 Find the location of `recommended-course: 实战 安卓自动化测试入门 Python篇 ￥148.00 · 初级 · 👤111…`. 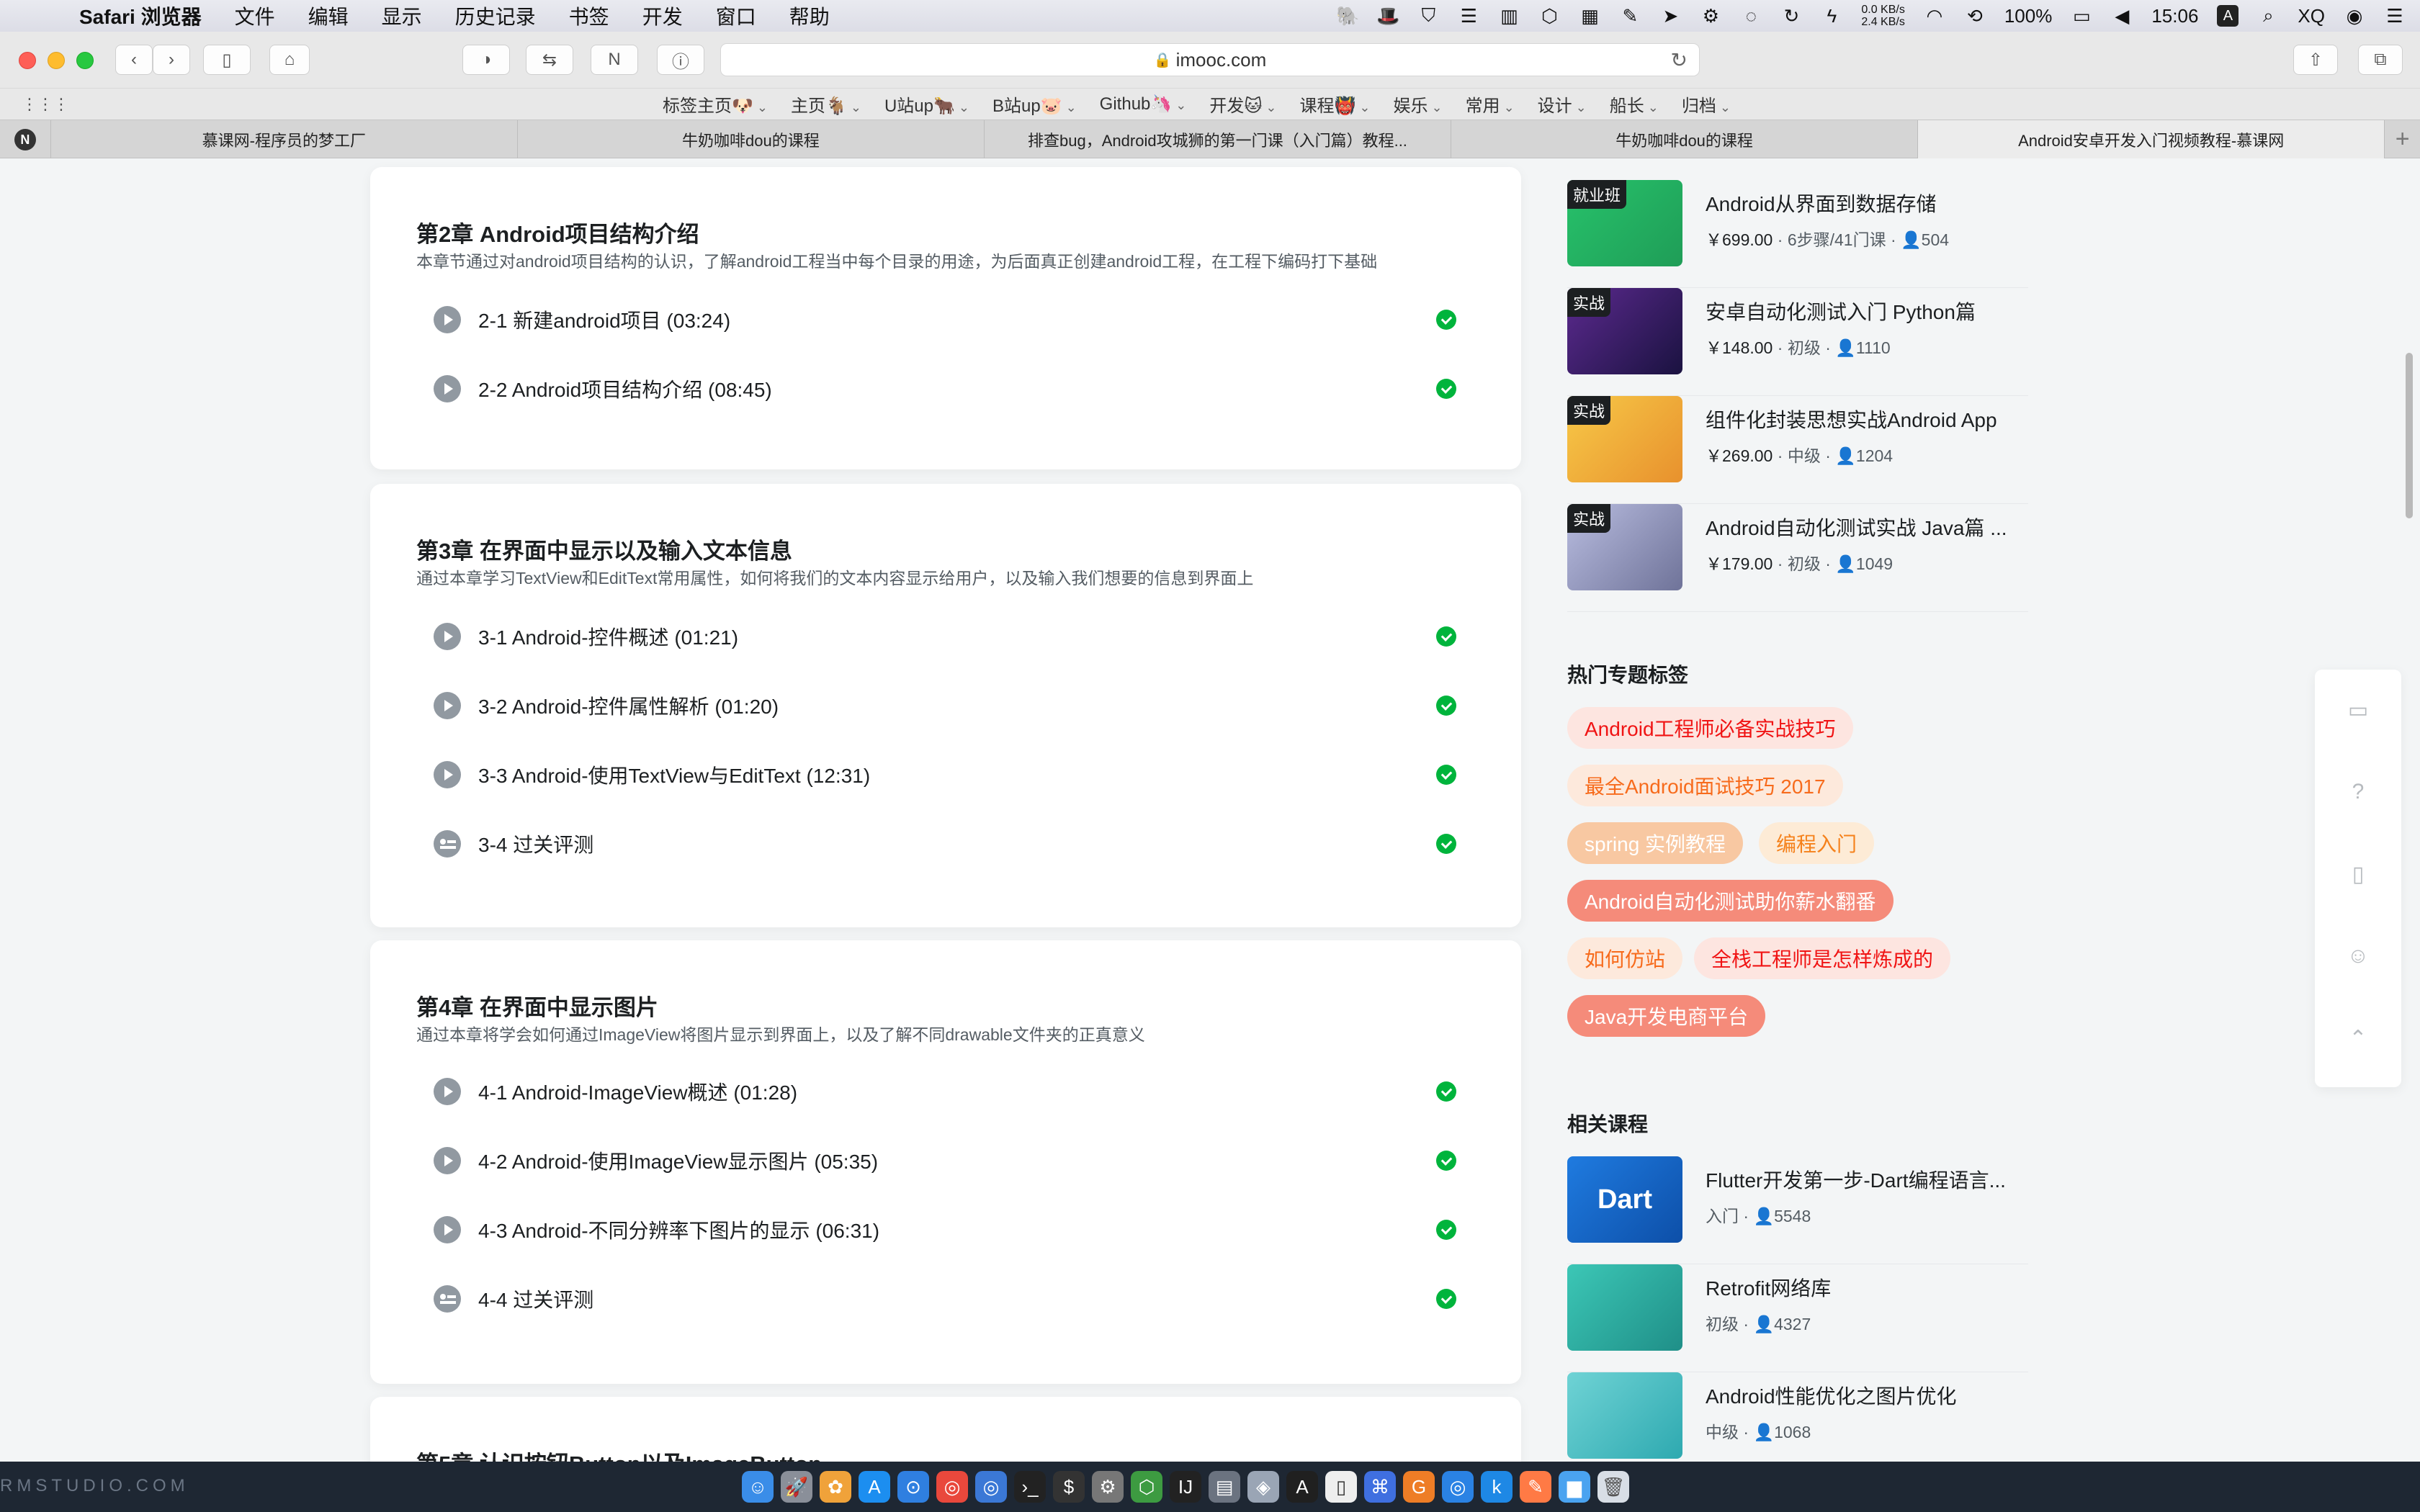

recommended-course: 实战 安卓自动化测试入门 Python篇 ￥148.00 · 初级 · 👤111… is located at coordinates (1798, 342).